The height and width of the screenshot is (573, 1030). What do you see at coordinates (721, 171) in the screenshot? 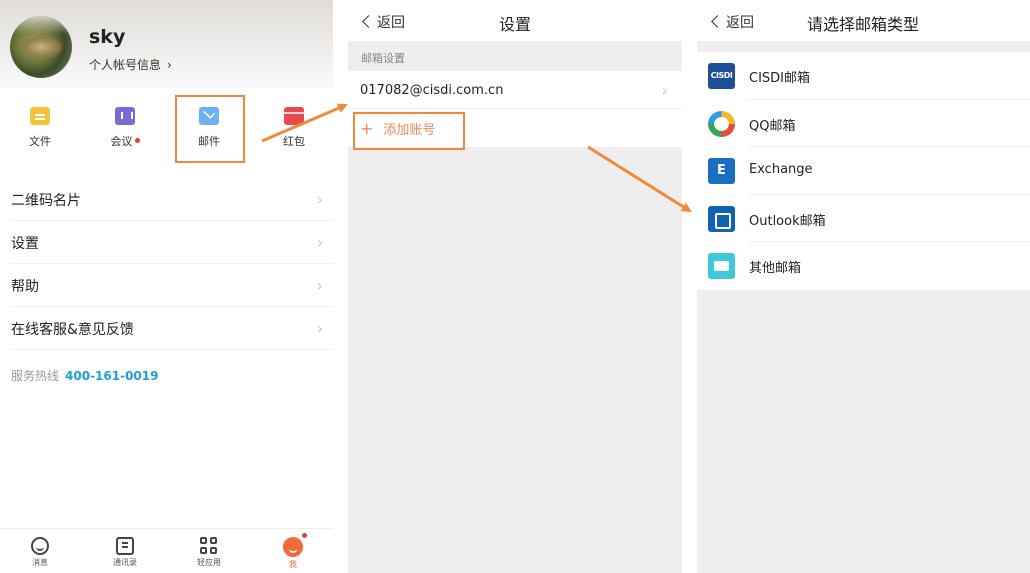
I see `exchange-icon: E` at bounding box center [721, 171].